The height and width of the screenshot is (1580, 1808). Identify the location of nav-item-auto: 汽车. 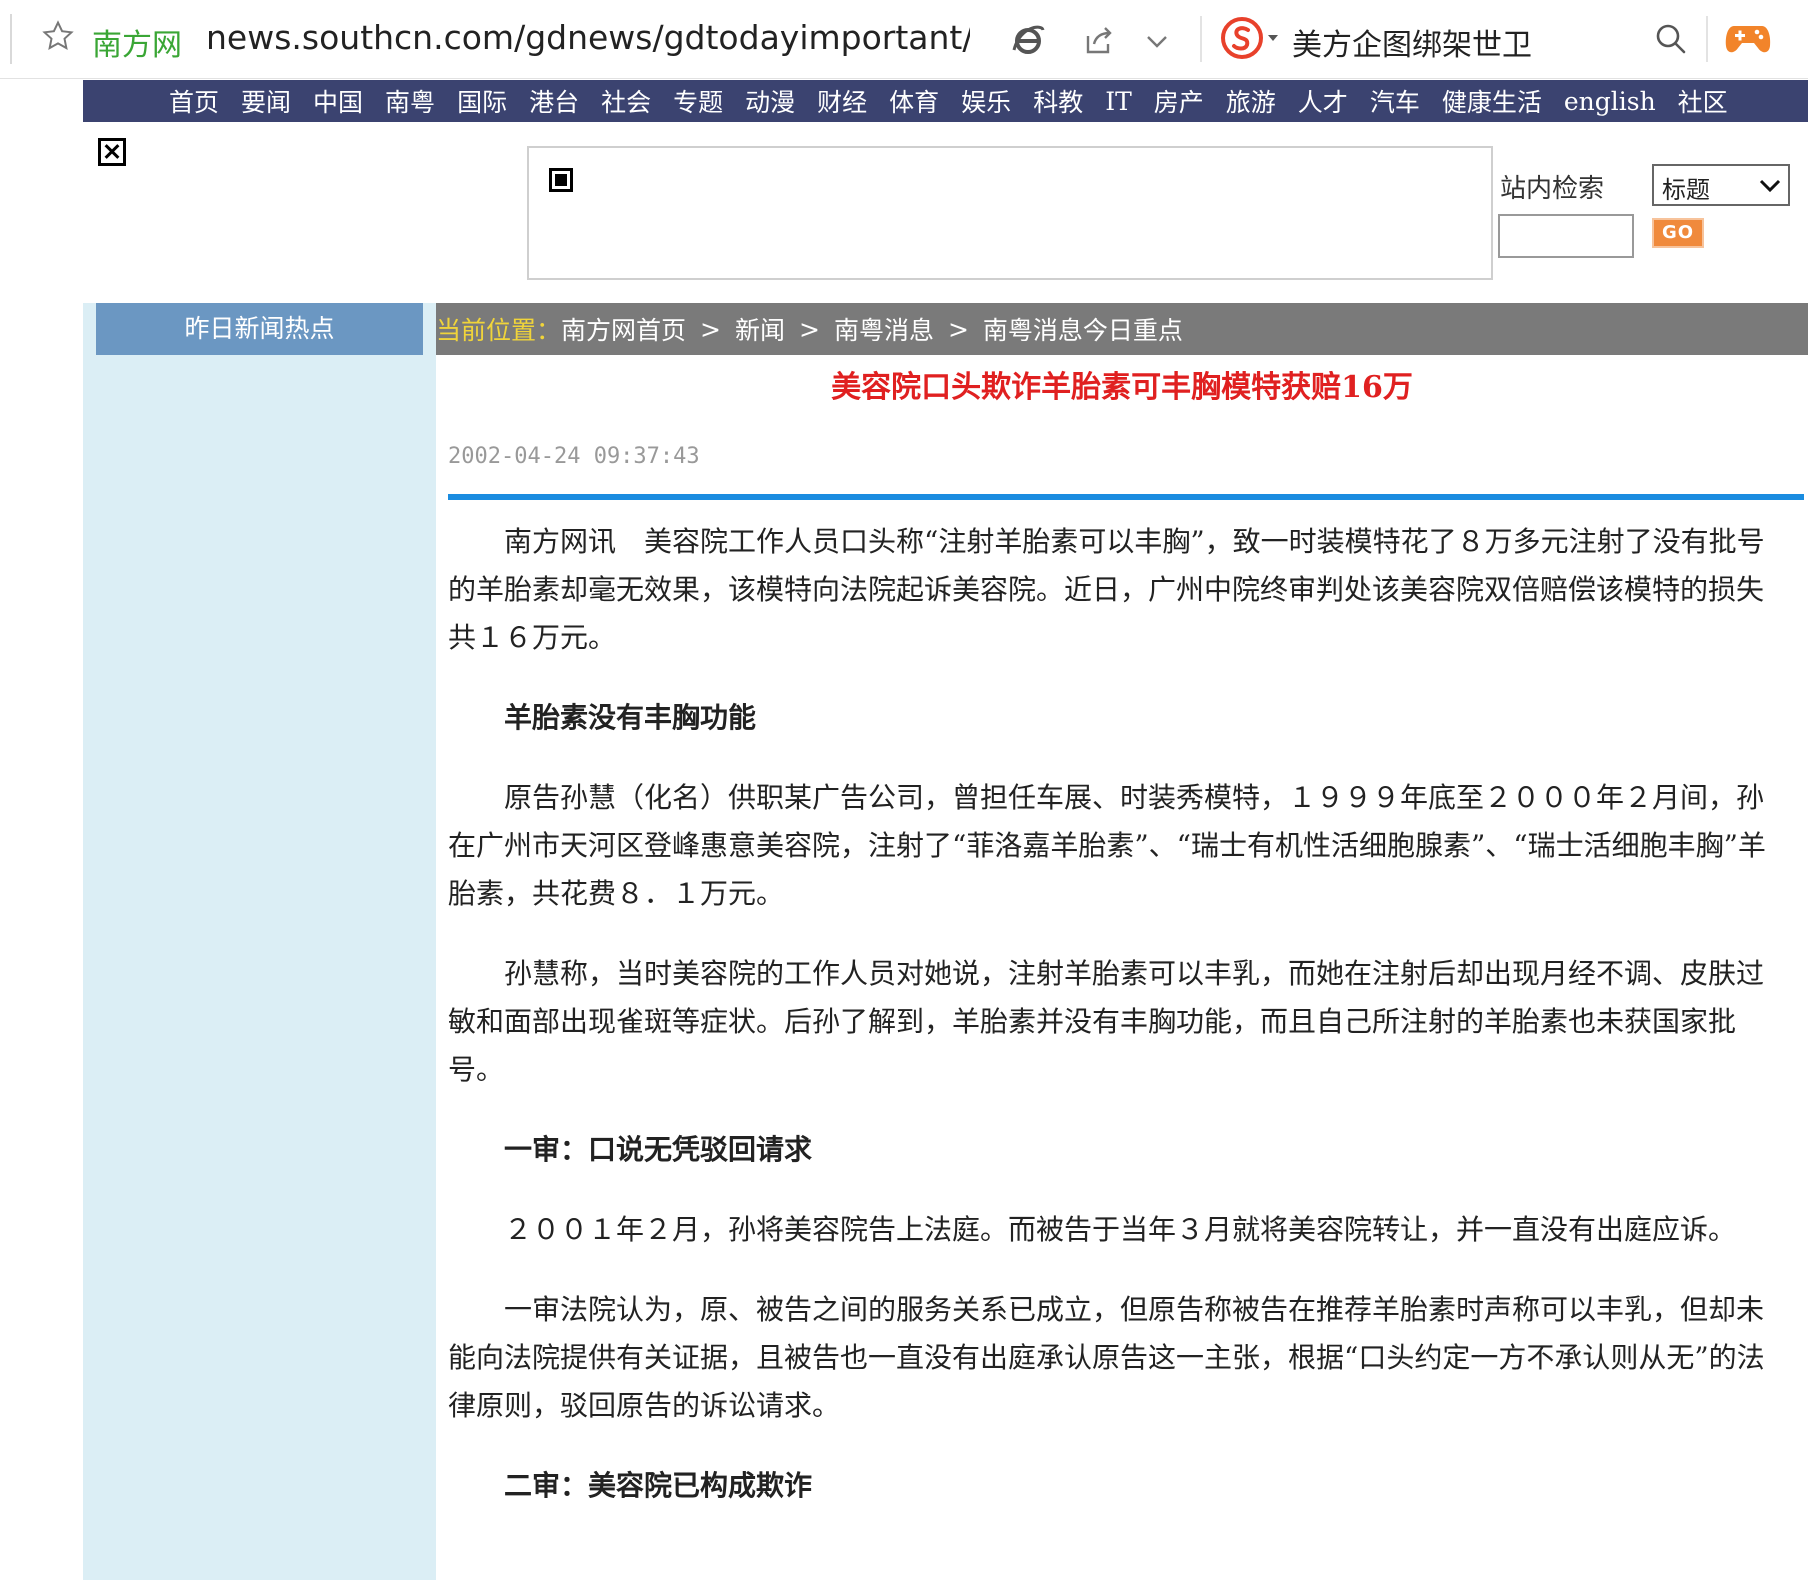
(1395, 101).